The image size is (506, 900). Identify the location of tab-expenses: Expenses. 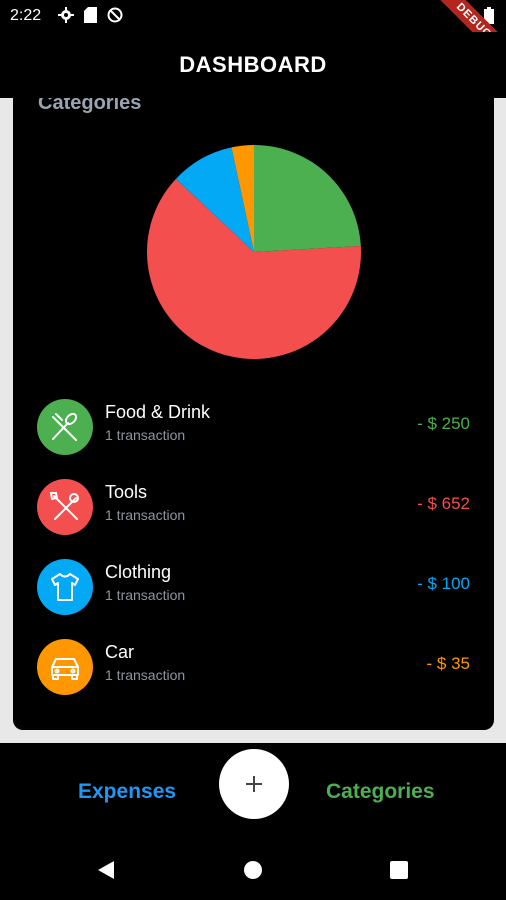
(127, 792).